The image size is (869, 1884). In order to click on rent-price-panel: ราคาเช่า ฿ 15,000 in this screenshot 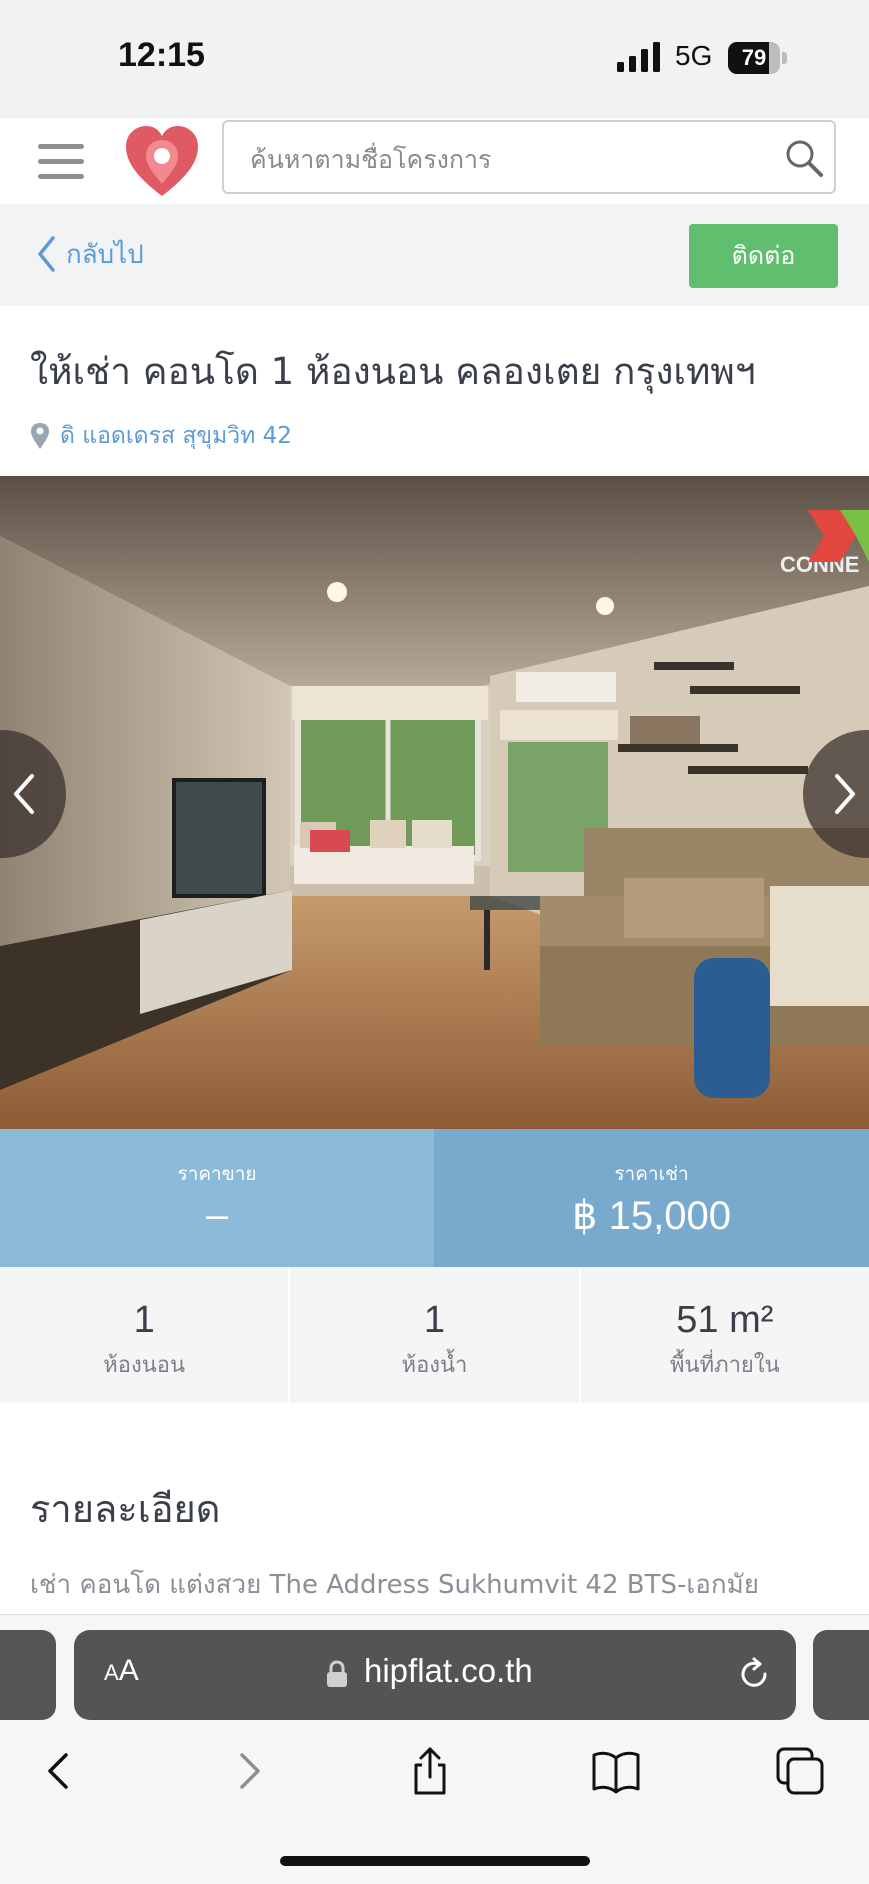, I will do `click(651, 1198)`.